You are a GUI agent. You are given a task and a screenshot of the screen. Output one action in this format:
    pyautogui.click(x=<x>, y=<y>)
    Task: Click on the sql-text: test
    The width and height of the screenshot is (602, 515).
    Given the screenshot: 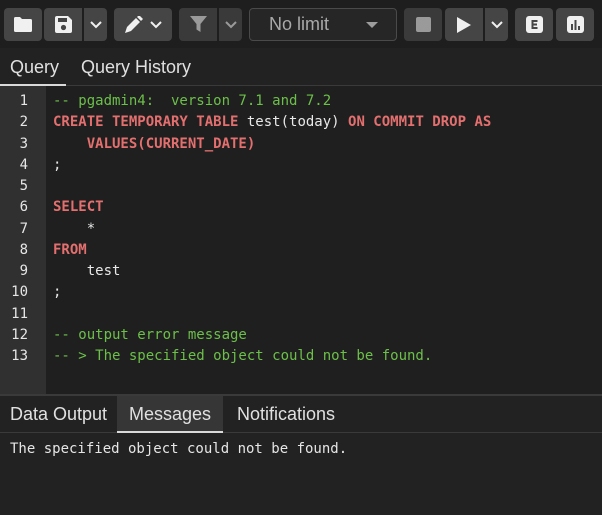 What is the action you would take?
    pyautogui.click(x=87, y=271)
    